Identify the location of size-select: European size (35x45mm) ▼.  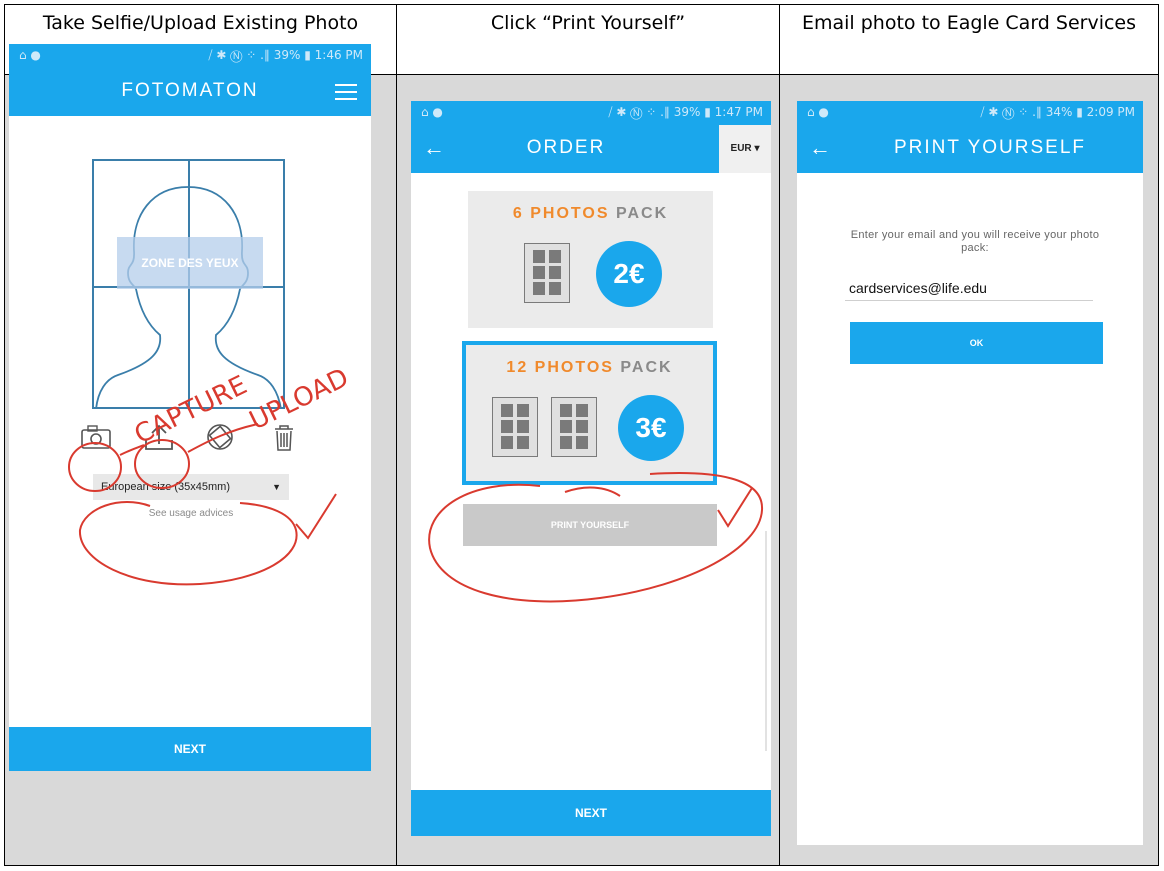
(191, 487).